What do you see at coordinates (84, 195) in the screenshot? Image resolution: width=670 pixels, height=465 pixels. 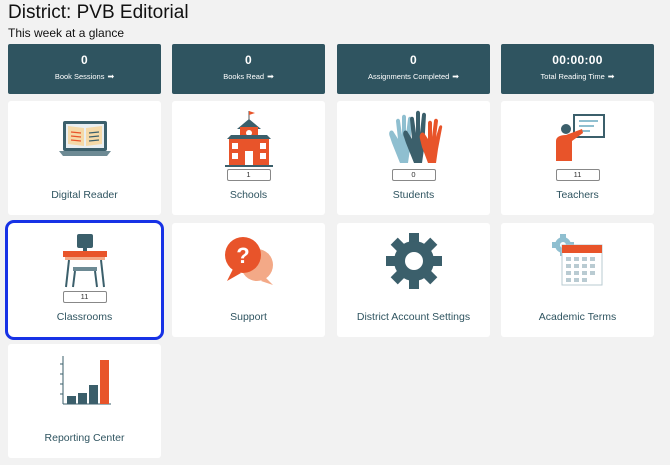 I see `tile-label: Digital Reader` at bounding box center [84, 195].